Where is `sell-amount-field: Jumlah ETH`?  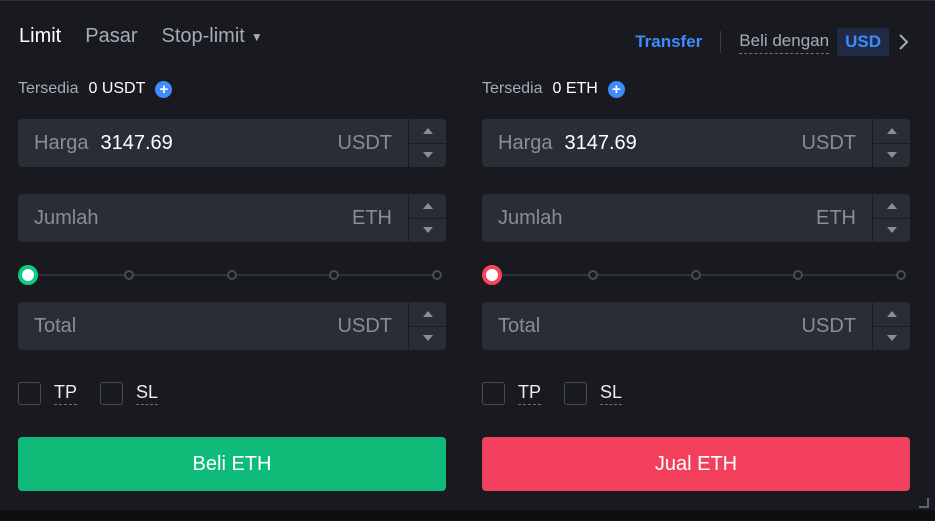 sell-amount-field: Jumlah ETH is located at coordinates (696, 218).